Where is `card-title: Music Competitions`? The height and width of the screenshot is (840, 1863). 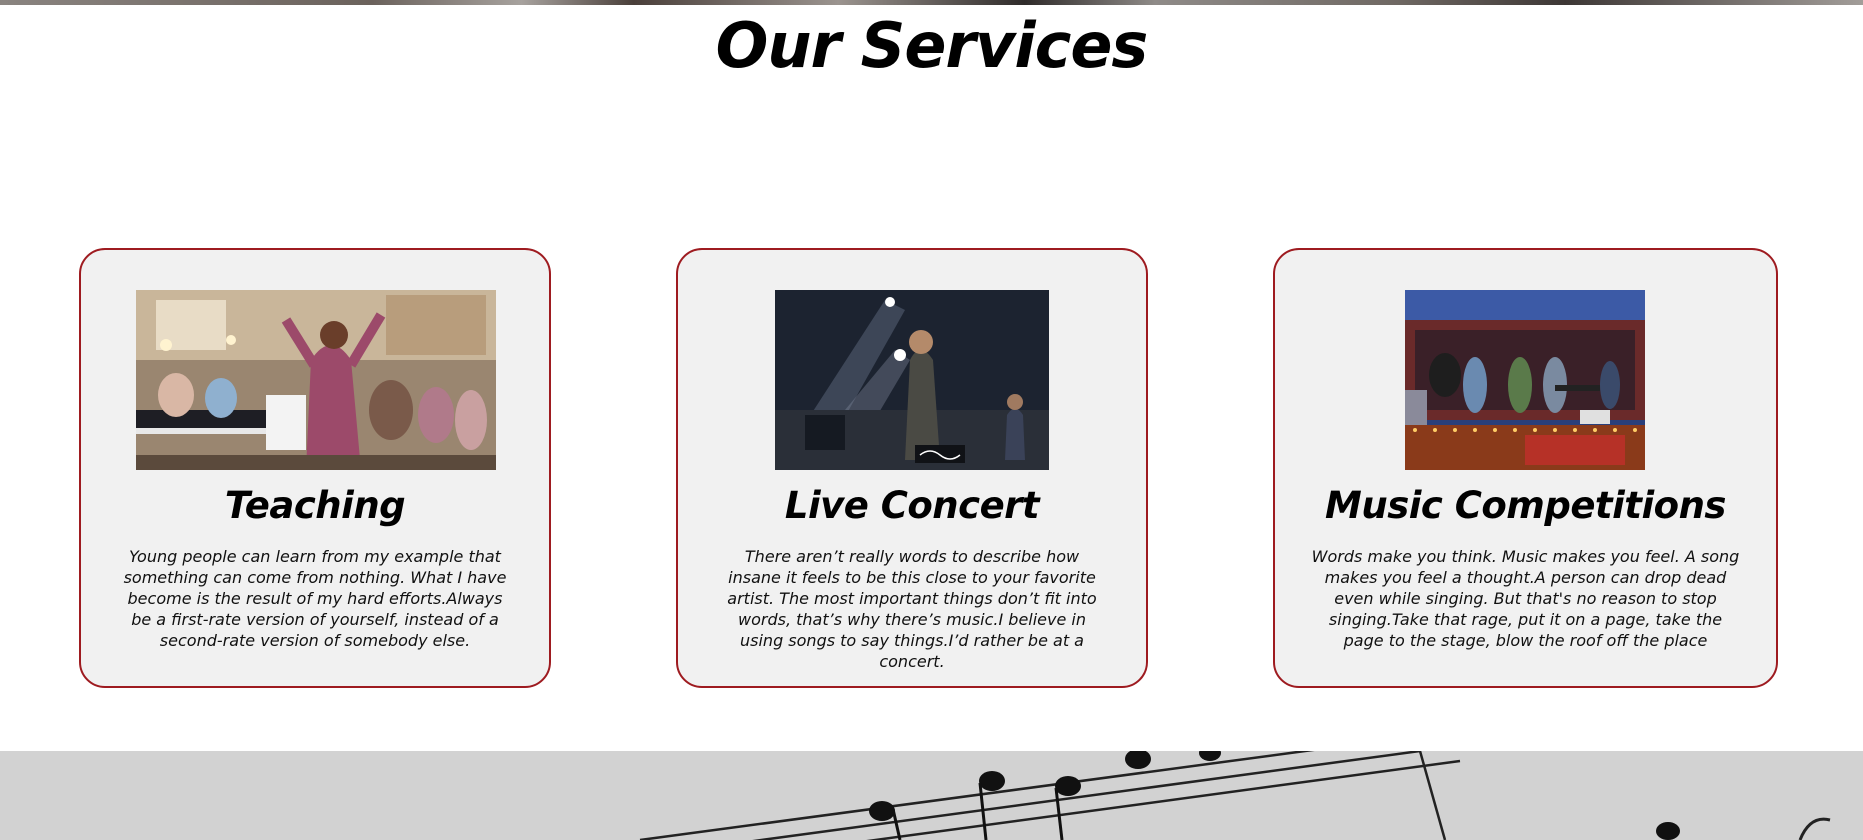
card-title: Music Competitions is located at coordinates (1525, 505).